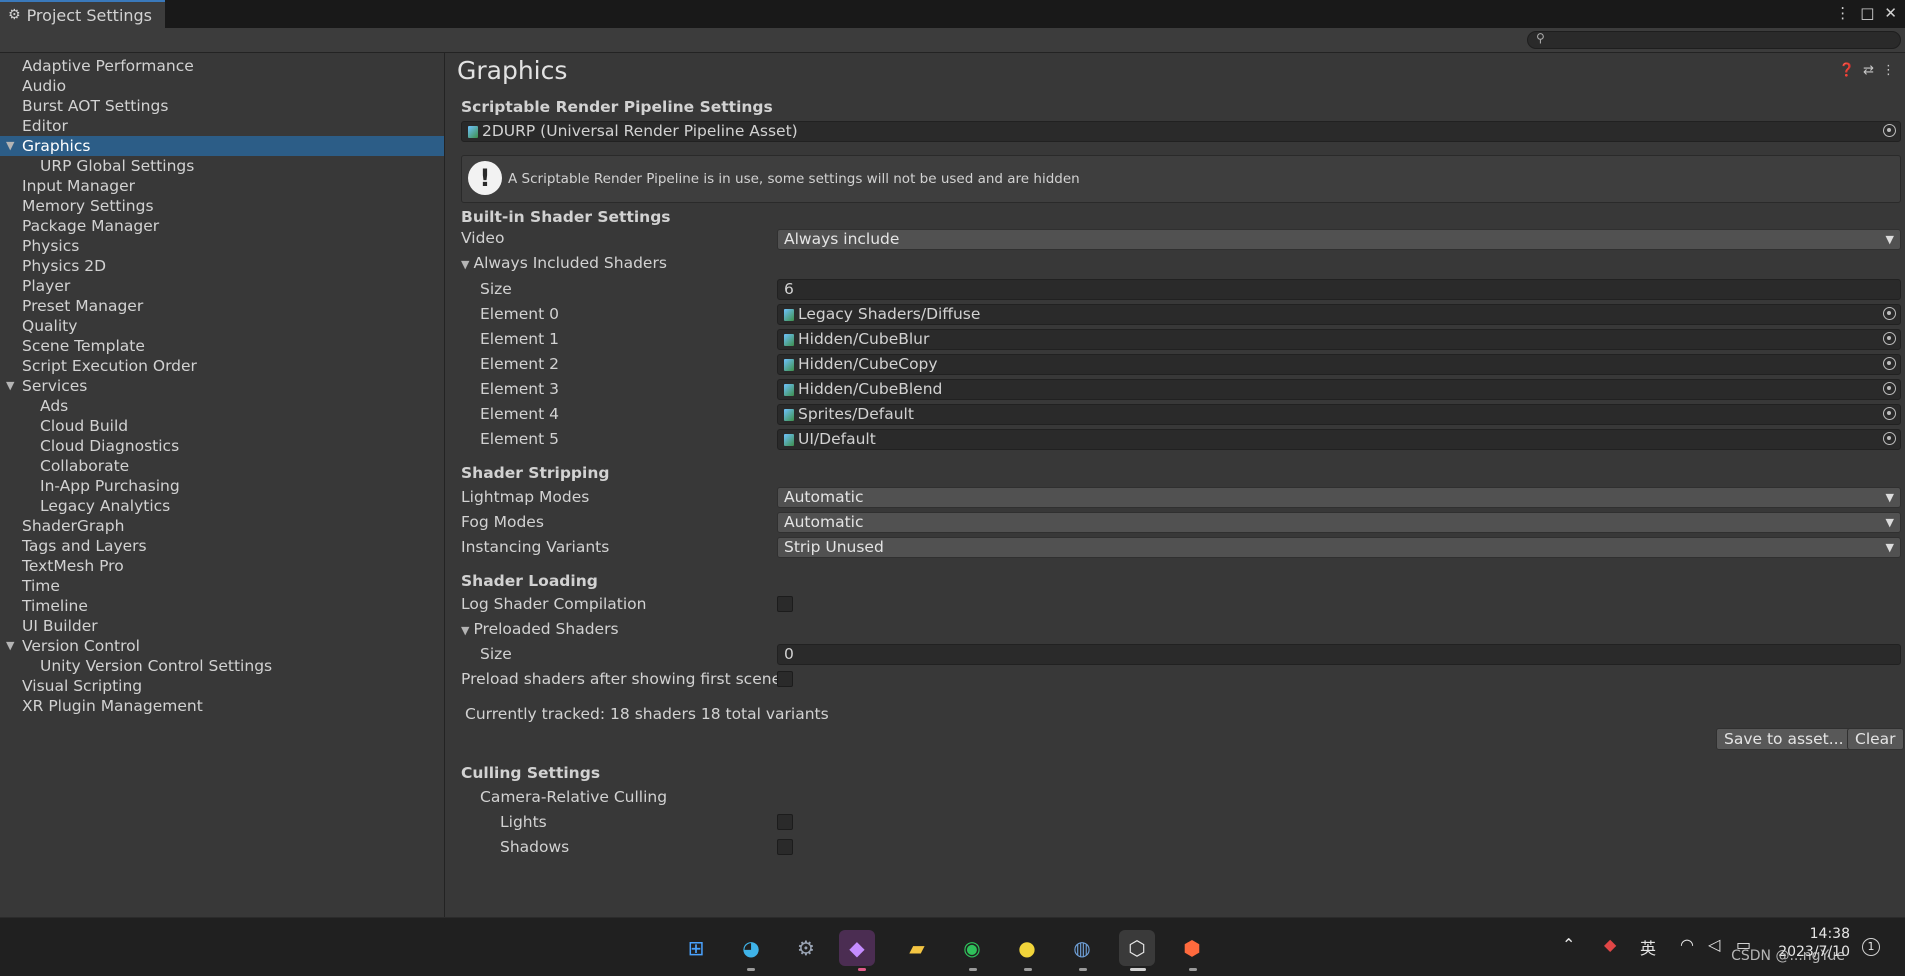  What do you see at coordinates (222, 206) in the screenshot?
I see `sidebar-item-memory-settings: Memory Settings` at bounding box center [222, 206].